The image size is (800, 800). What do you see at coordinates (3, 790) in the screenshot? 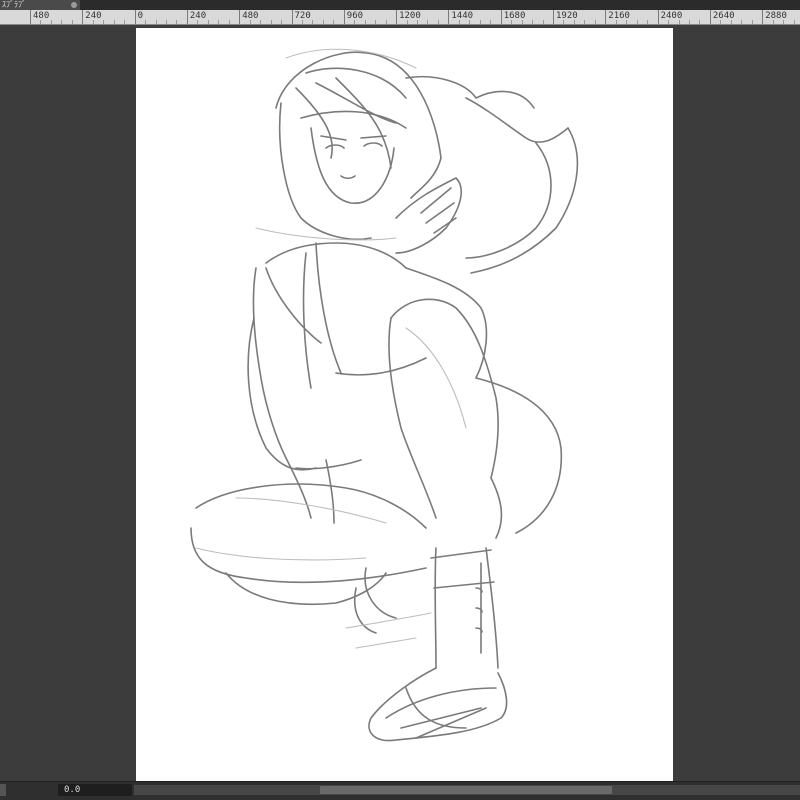
I see `zoom-indicator` at bounding box center [3, 790].